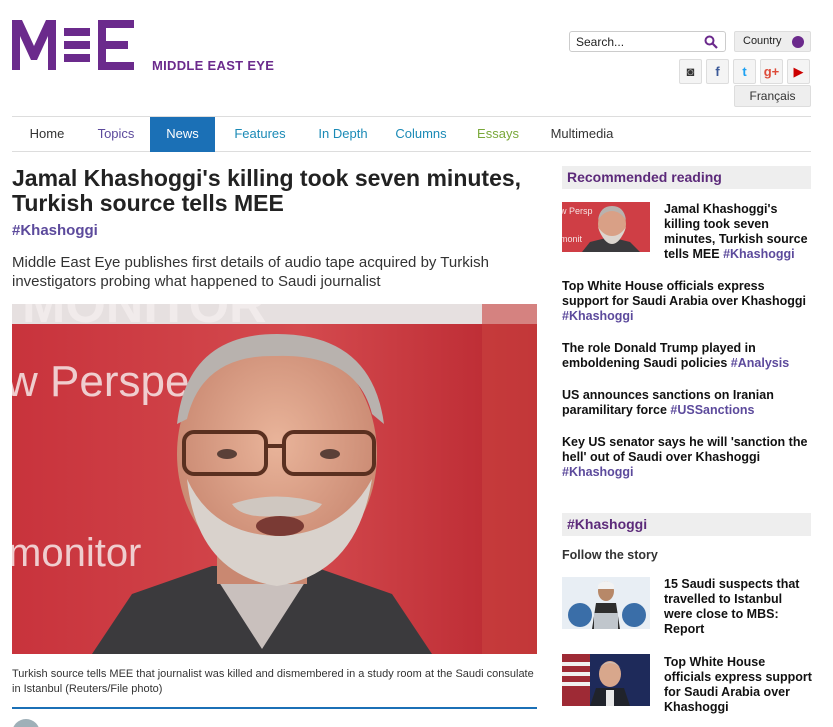  Describe the element at coordinates (572, 239) in the screenshot. I see `svg-text: monit` at that location.